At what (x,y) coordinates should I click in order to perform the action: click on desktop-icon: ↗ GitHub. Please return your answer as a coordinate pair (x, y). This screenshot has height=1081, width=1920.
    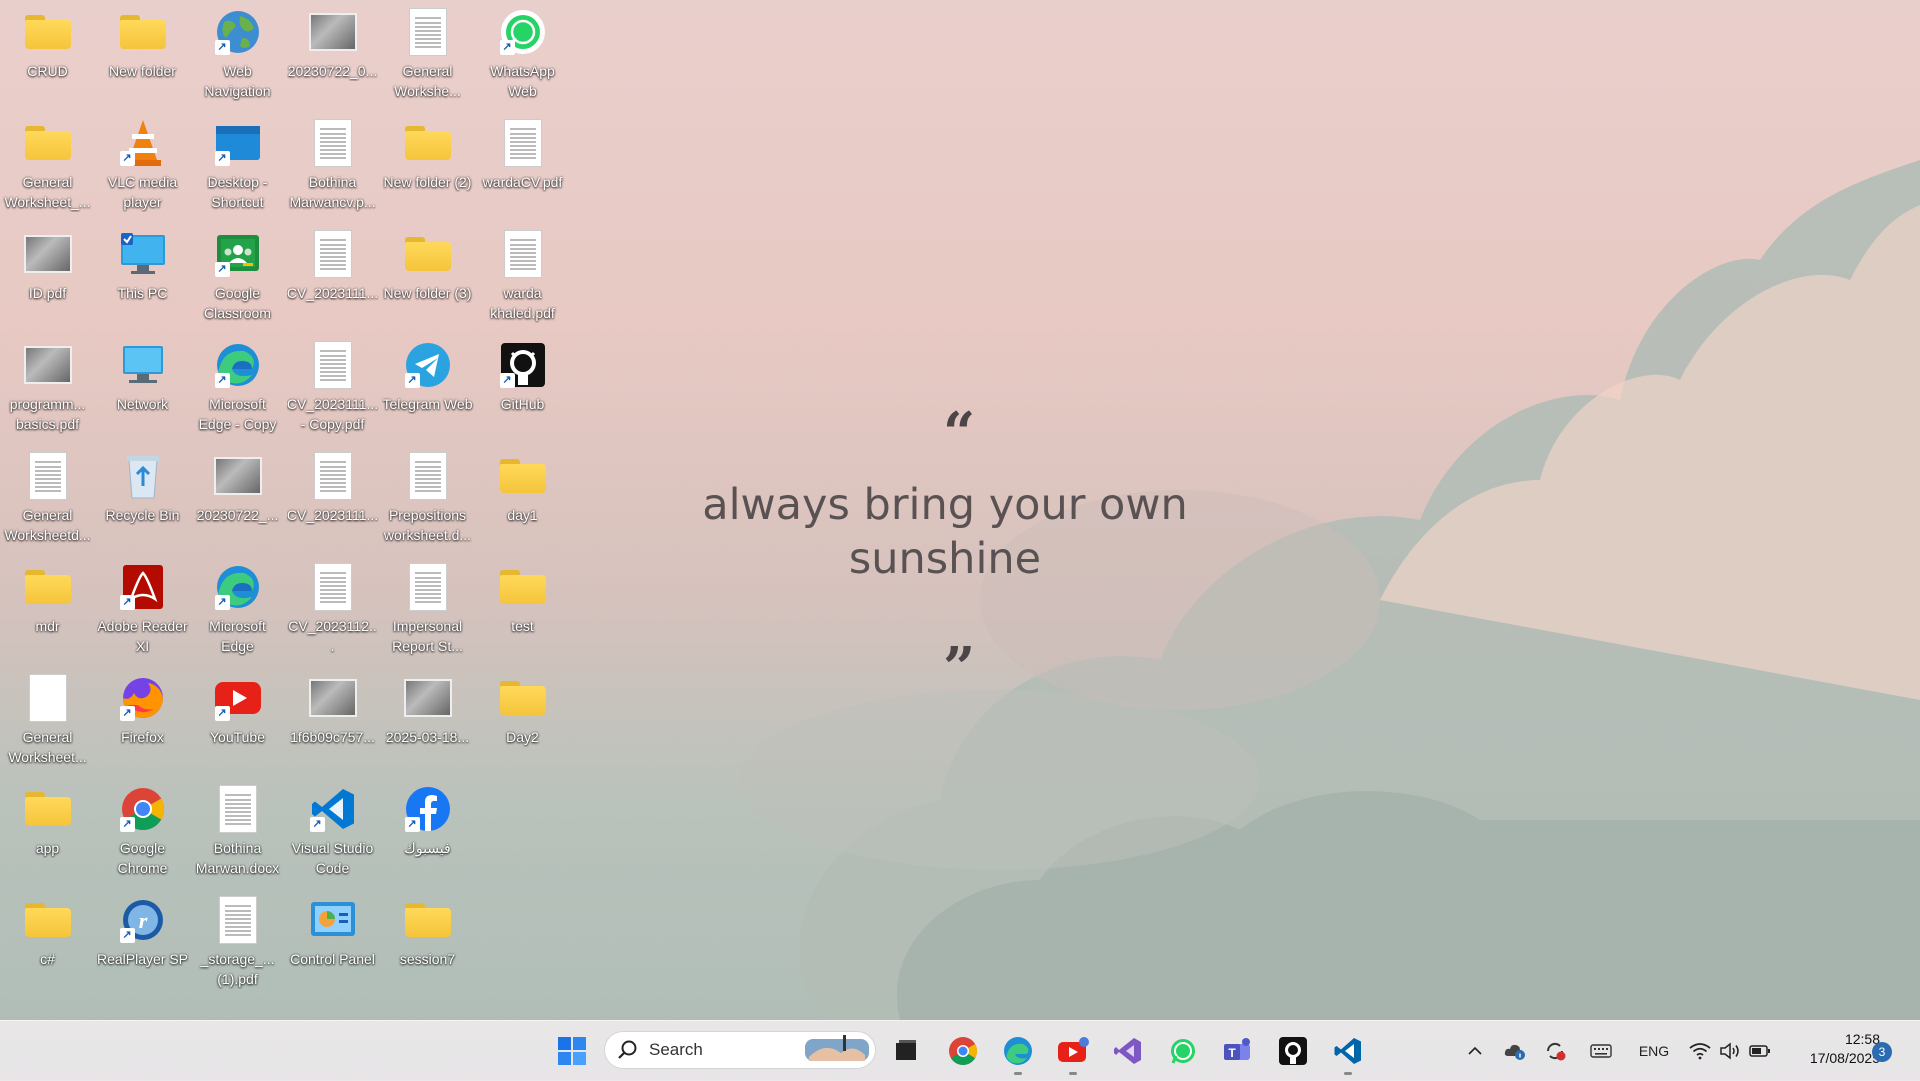
    Looking at the image, I should click on (522, 388).